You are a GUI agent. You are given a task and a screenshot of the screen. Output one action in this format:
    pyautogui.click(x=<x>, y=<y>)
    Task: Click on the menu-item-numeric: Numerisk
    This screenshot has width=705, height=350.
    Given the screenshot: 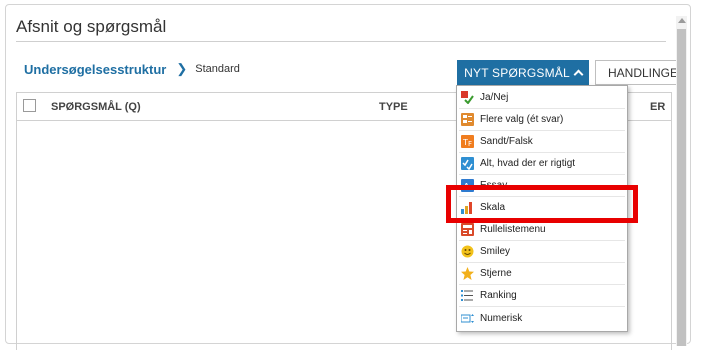 What is the action you would take?
    pyautogui.click(x=542, y=318)
    